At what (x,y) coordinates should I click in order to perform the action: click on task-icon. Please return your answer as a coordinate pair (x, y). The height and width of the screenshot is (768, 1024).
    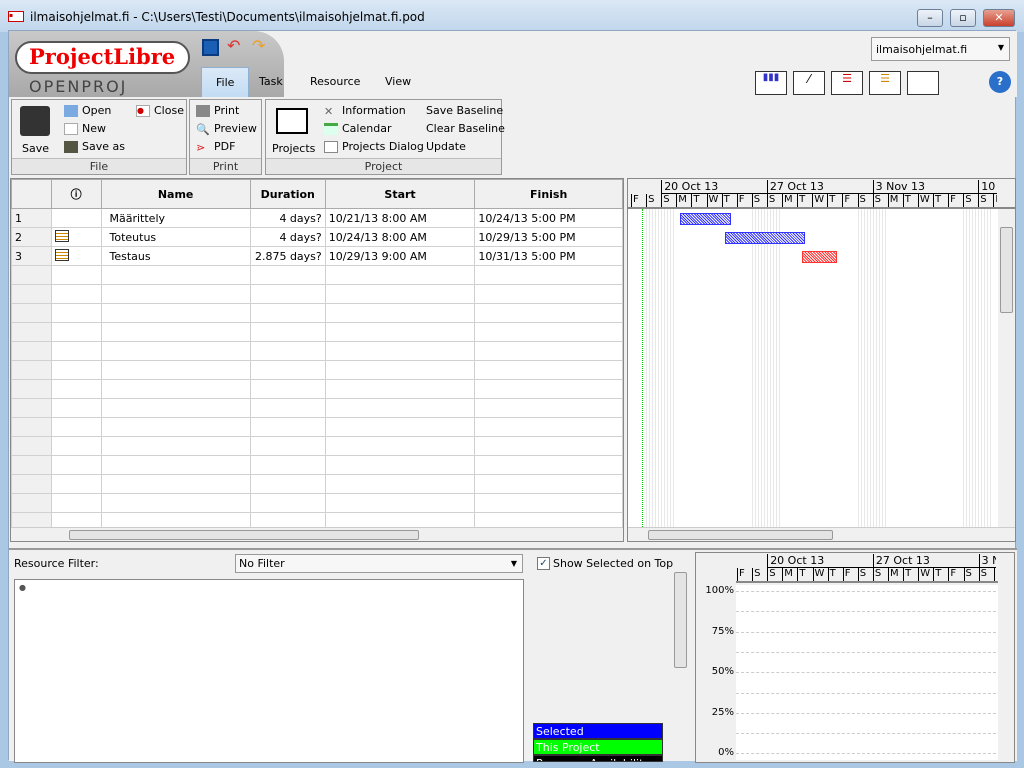
    Looking at the image, I should click on (76, 218).